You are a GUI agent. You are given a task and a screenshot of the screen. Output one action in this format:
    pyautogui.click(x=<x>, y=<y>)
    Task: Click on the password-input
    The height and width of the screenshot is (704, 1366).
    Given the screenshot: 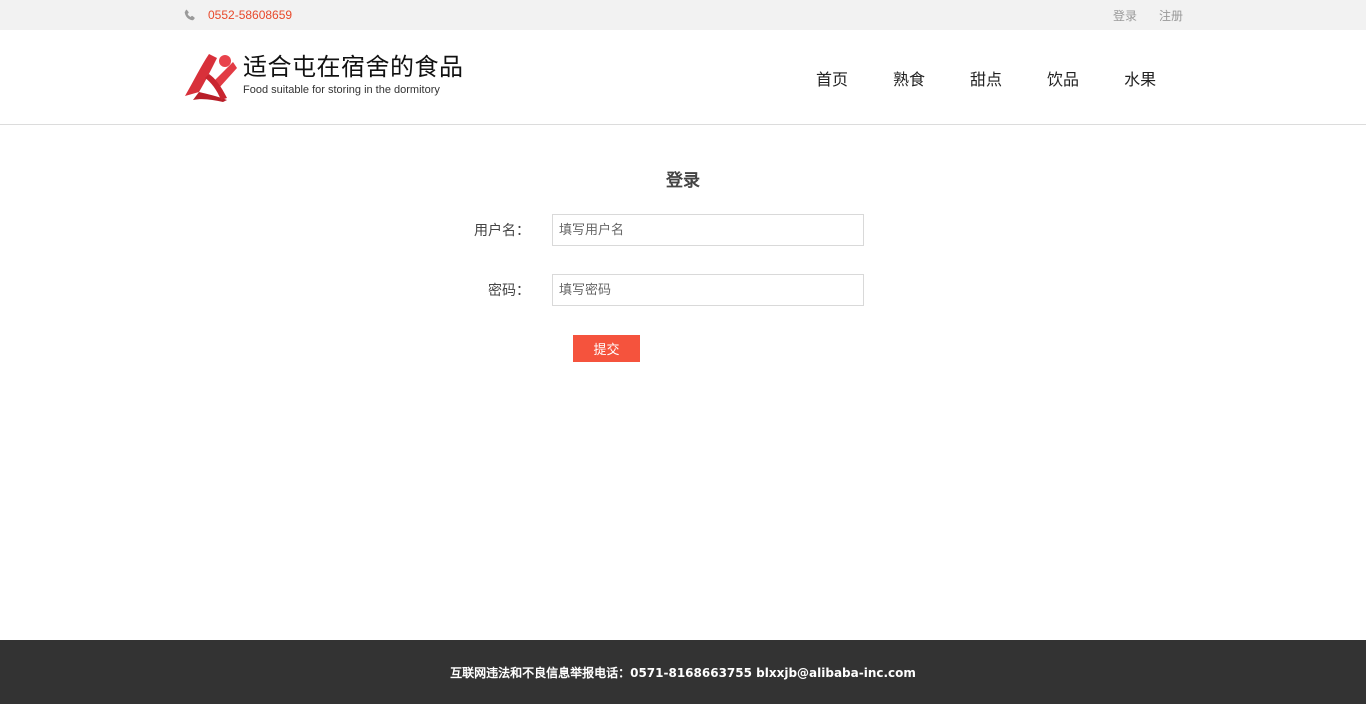 What is the action you would take?
    pyautogui.click(x=708, y=290)
    